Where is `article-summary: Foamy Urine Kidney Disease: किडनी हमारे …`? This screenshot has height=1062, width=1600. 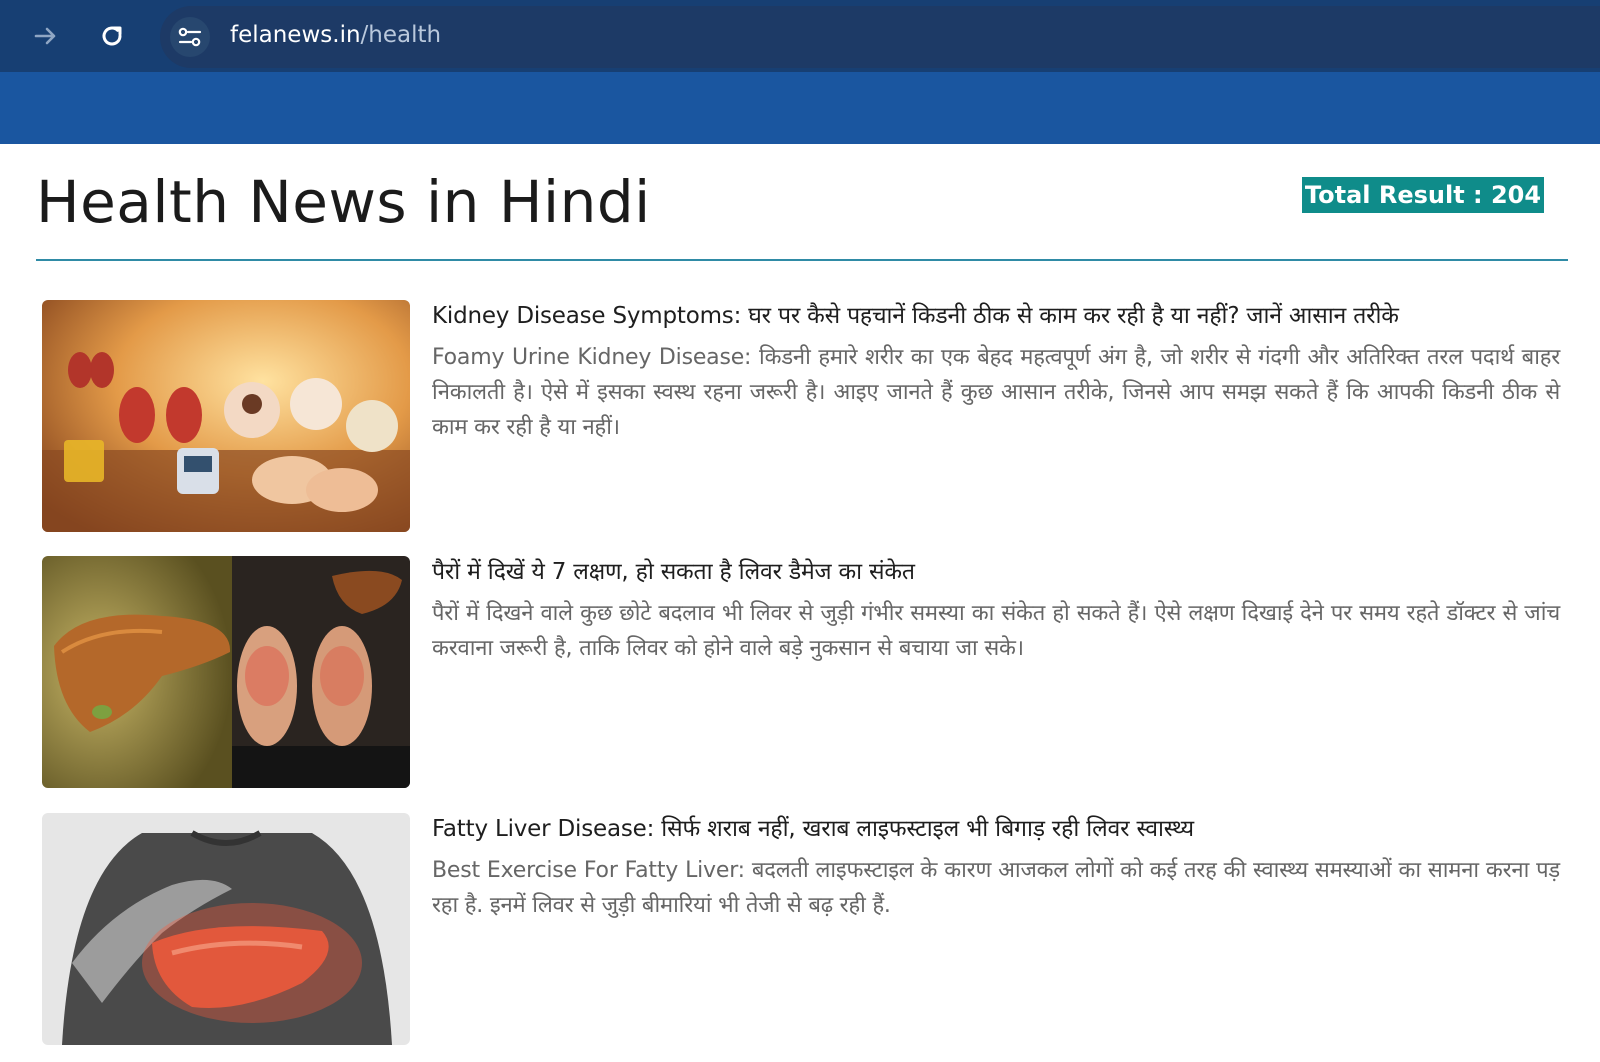 article-summary: Foamy Urine Kidney Disease: किडनी हमारे … is located at coordinates (996, 392).